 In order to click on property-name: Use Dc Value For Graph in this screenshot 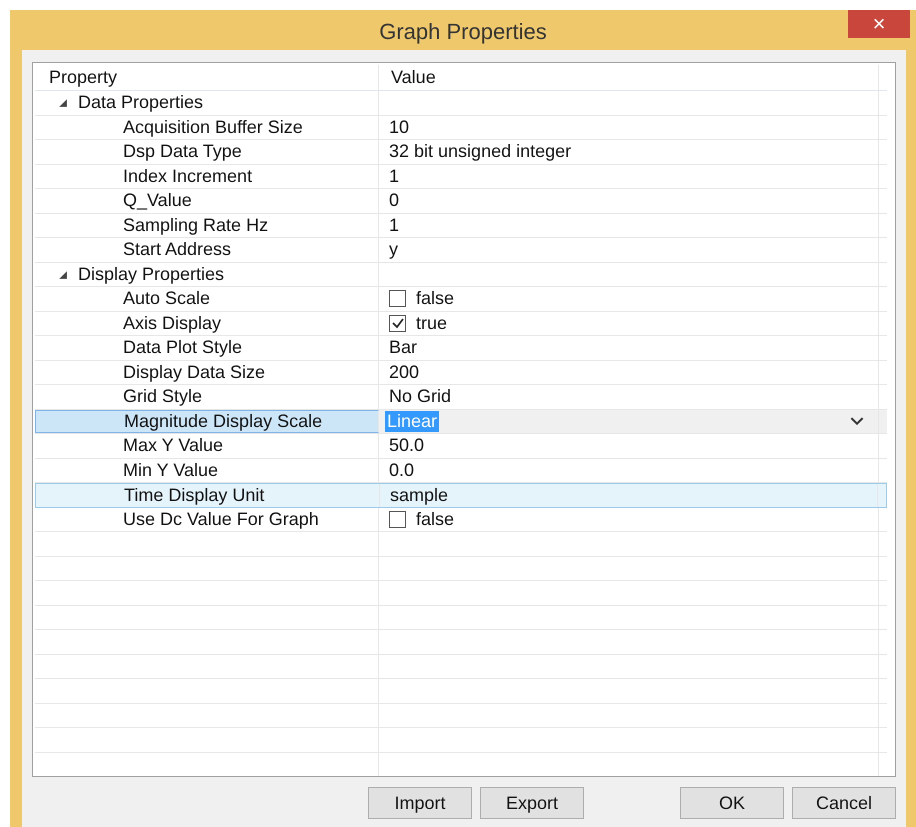, I will do `click(220, 519)`.